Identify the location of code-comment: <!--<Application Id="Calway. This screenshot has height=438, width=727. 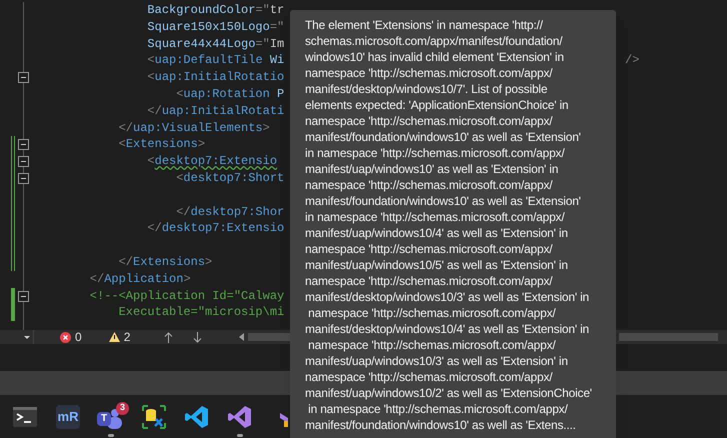
(186, 295).